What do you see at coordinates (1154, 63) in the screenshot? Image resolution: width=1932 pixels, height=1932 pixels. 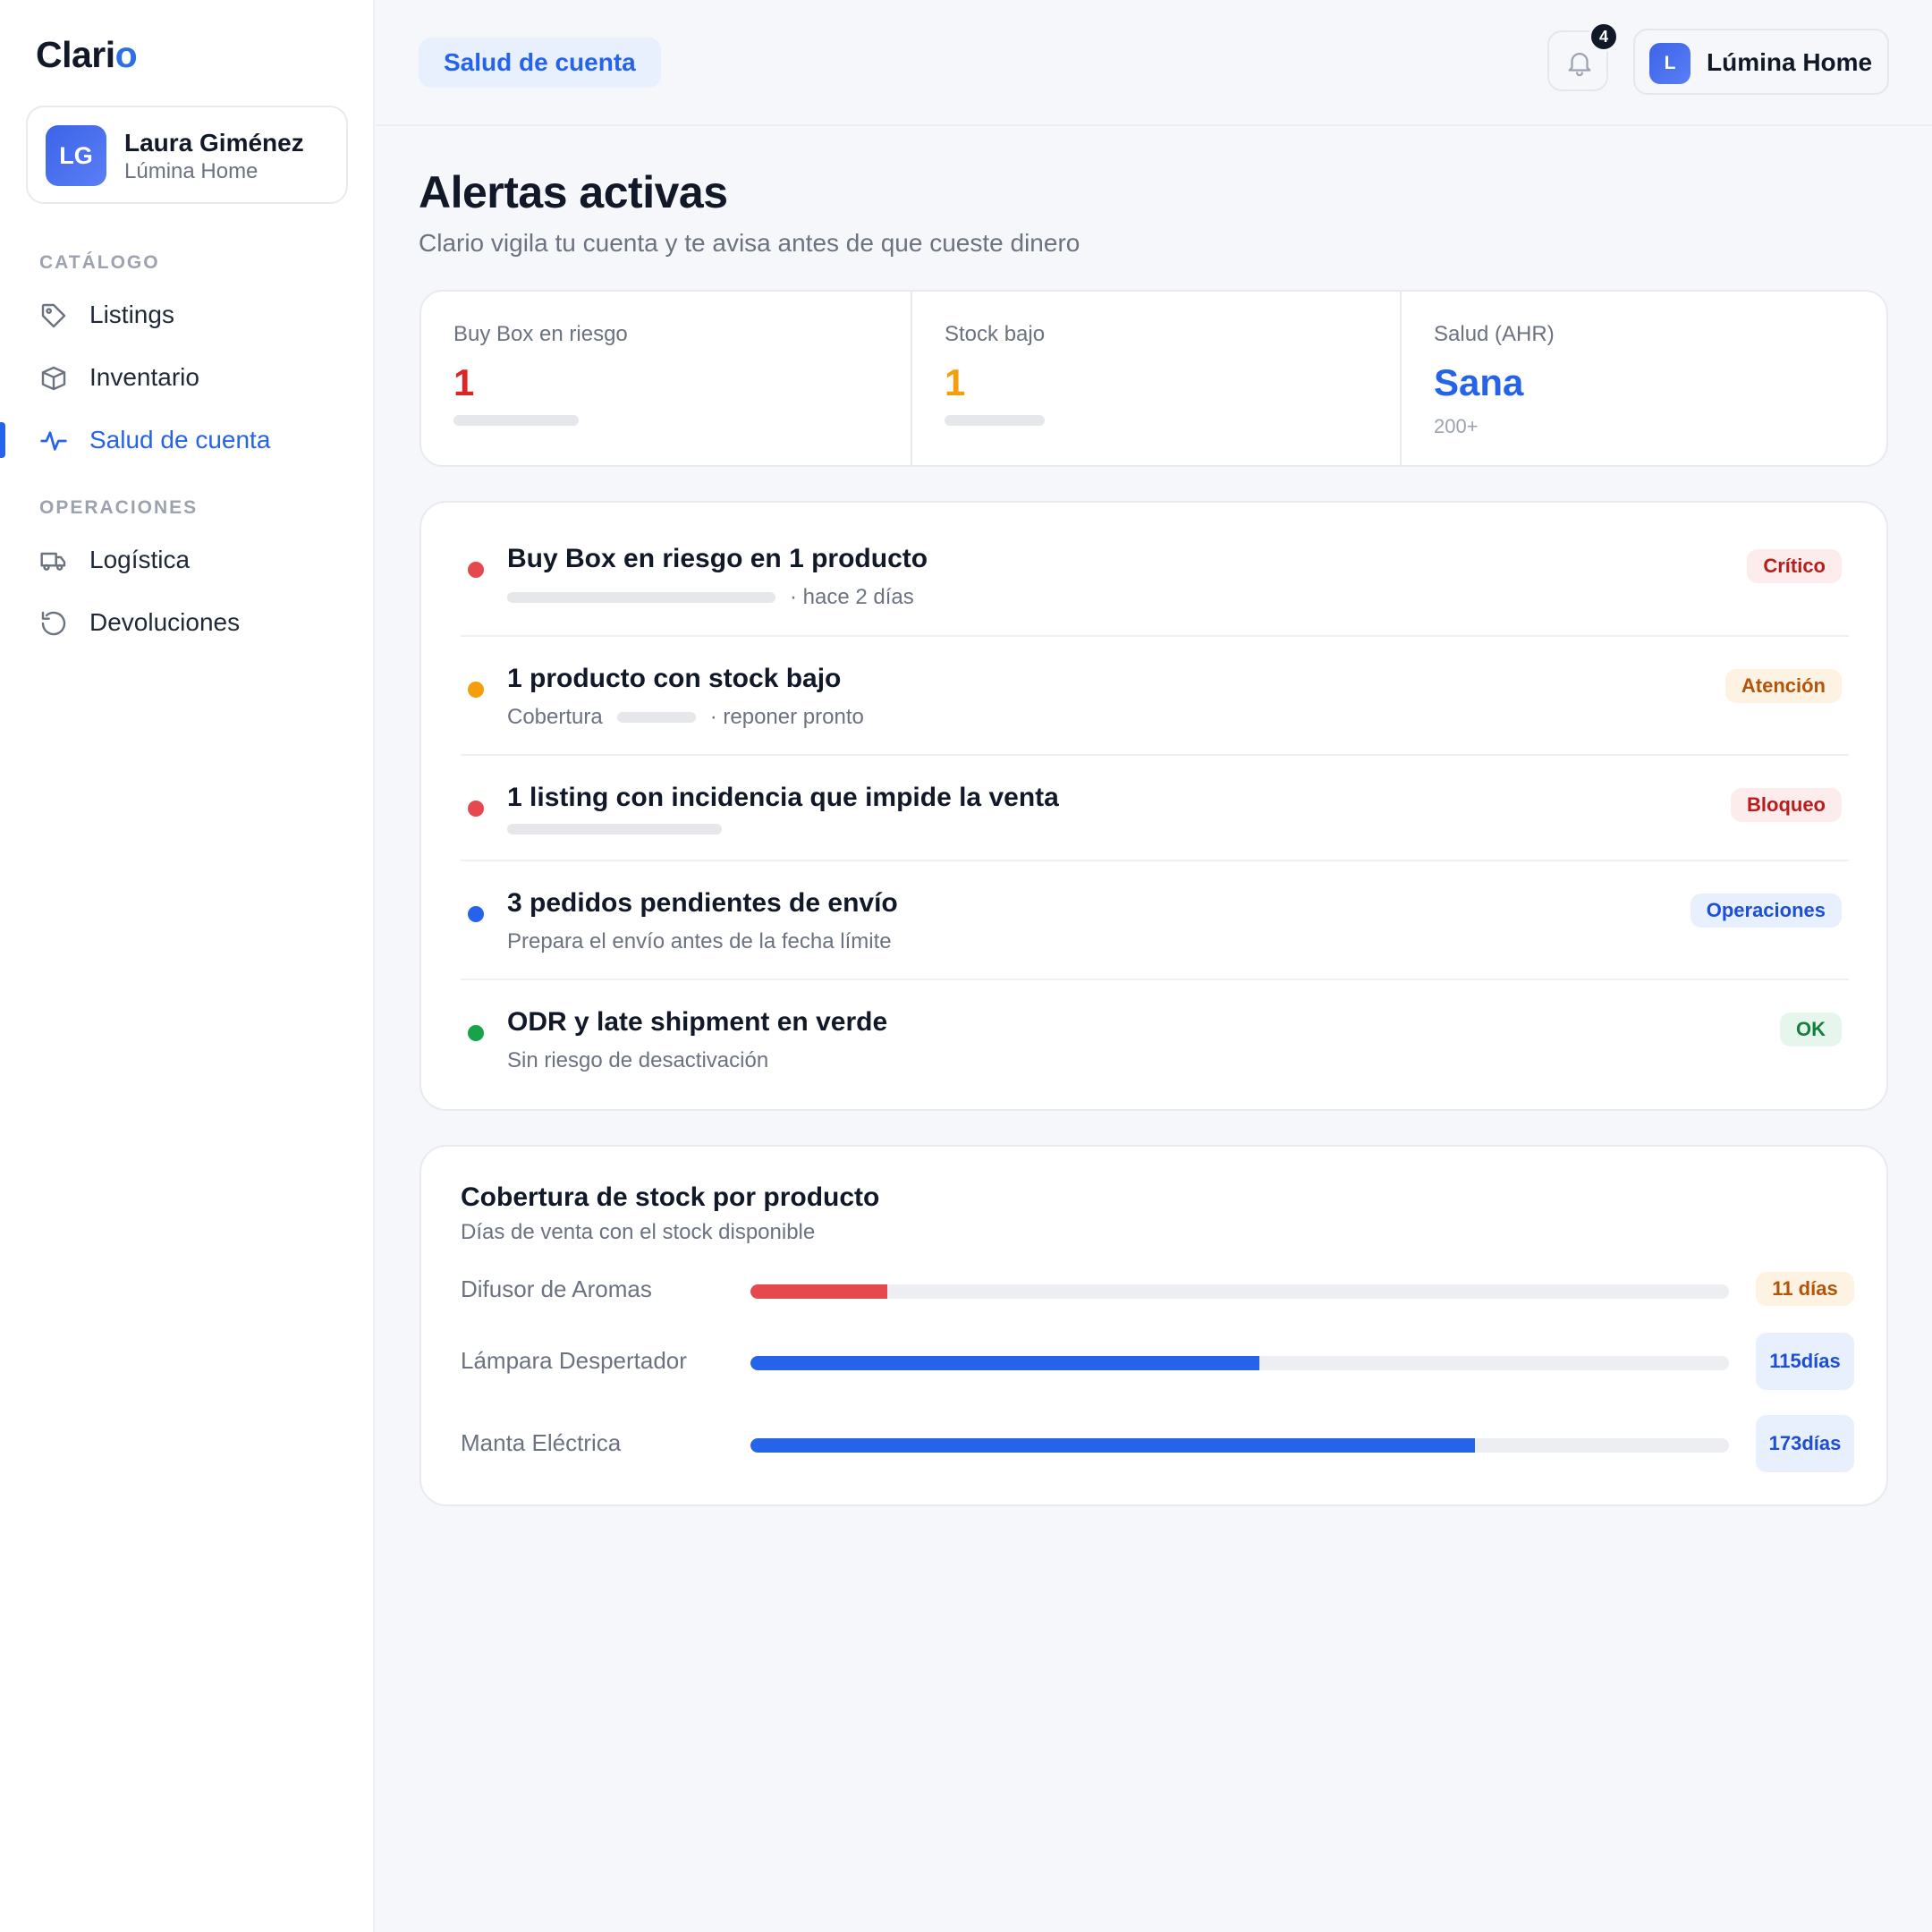 I see `topbar: Salud de cuenta 4 L Lúmina Home` at bounding box center [1154, 63].